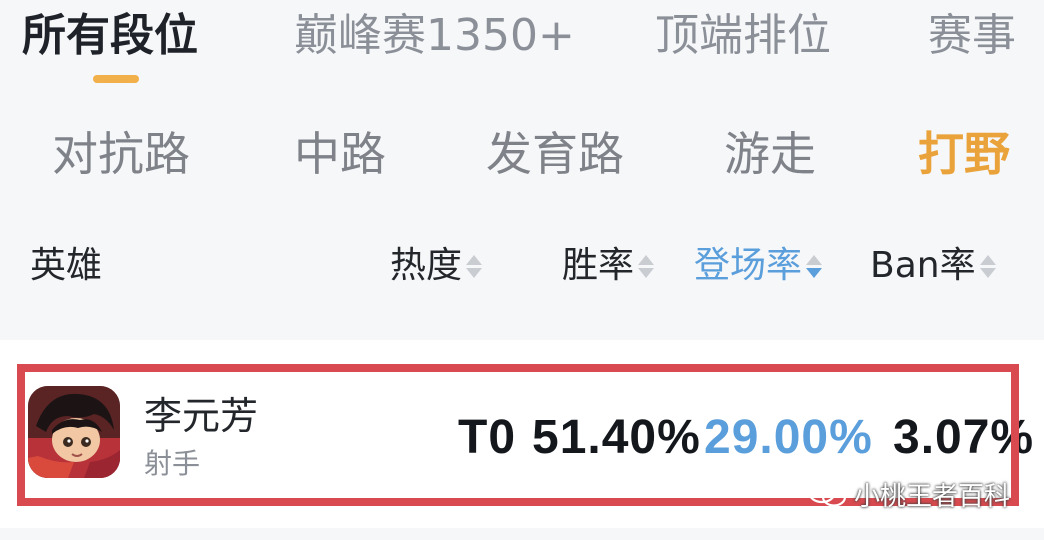  I want to click on table-header: 英雄 热度 胜率 登场率 Ban率, so click(522, 266).